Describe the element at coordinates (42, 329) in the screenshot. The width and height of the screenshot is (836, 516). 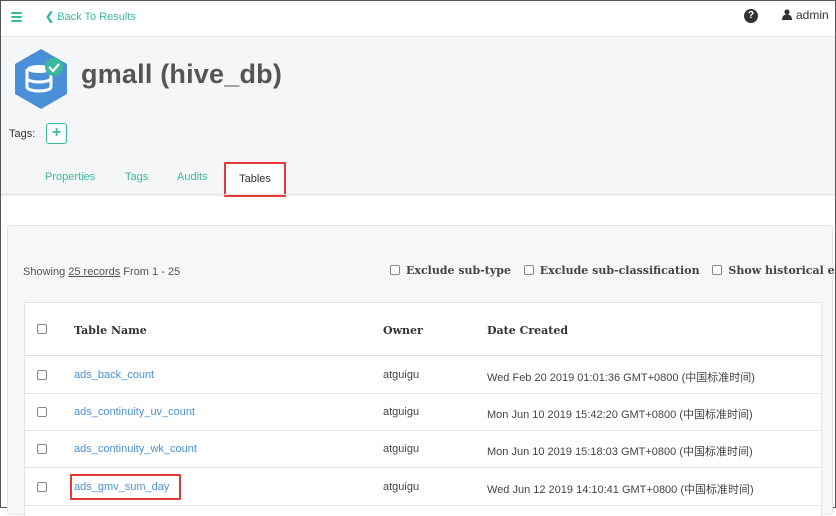
I see `select-all-checkbox` at that location.